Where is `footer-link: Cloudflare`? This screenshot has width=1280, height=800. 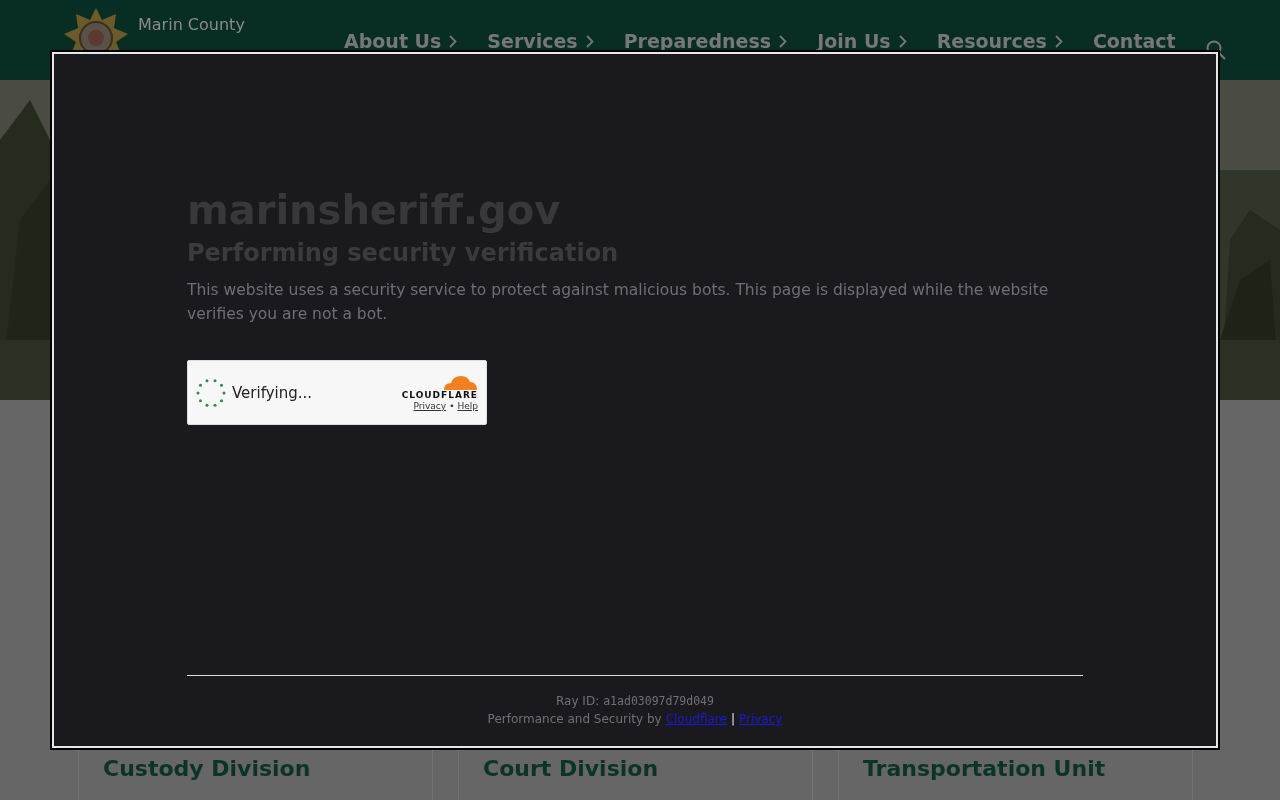
footer-link: Cloudflare is located at coordinates (696, 719).